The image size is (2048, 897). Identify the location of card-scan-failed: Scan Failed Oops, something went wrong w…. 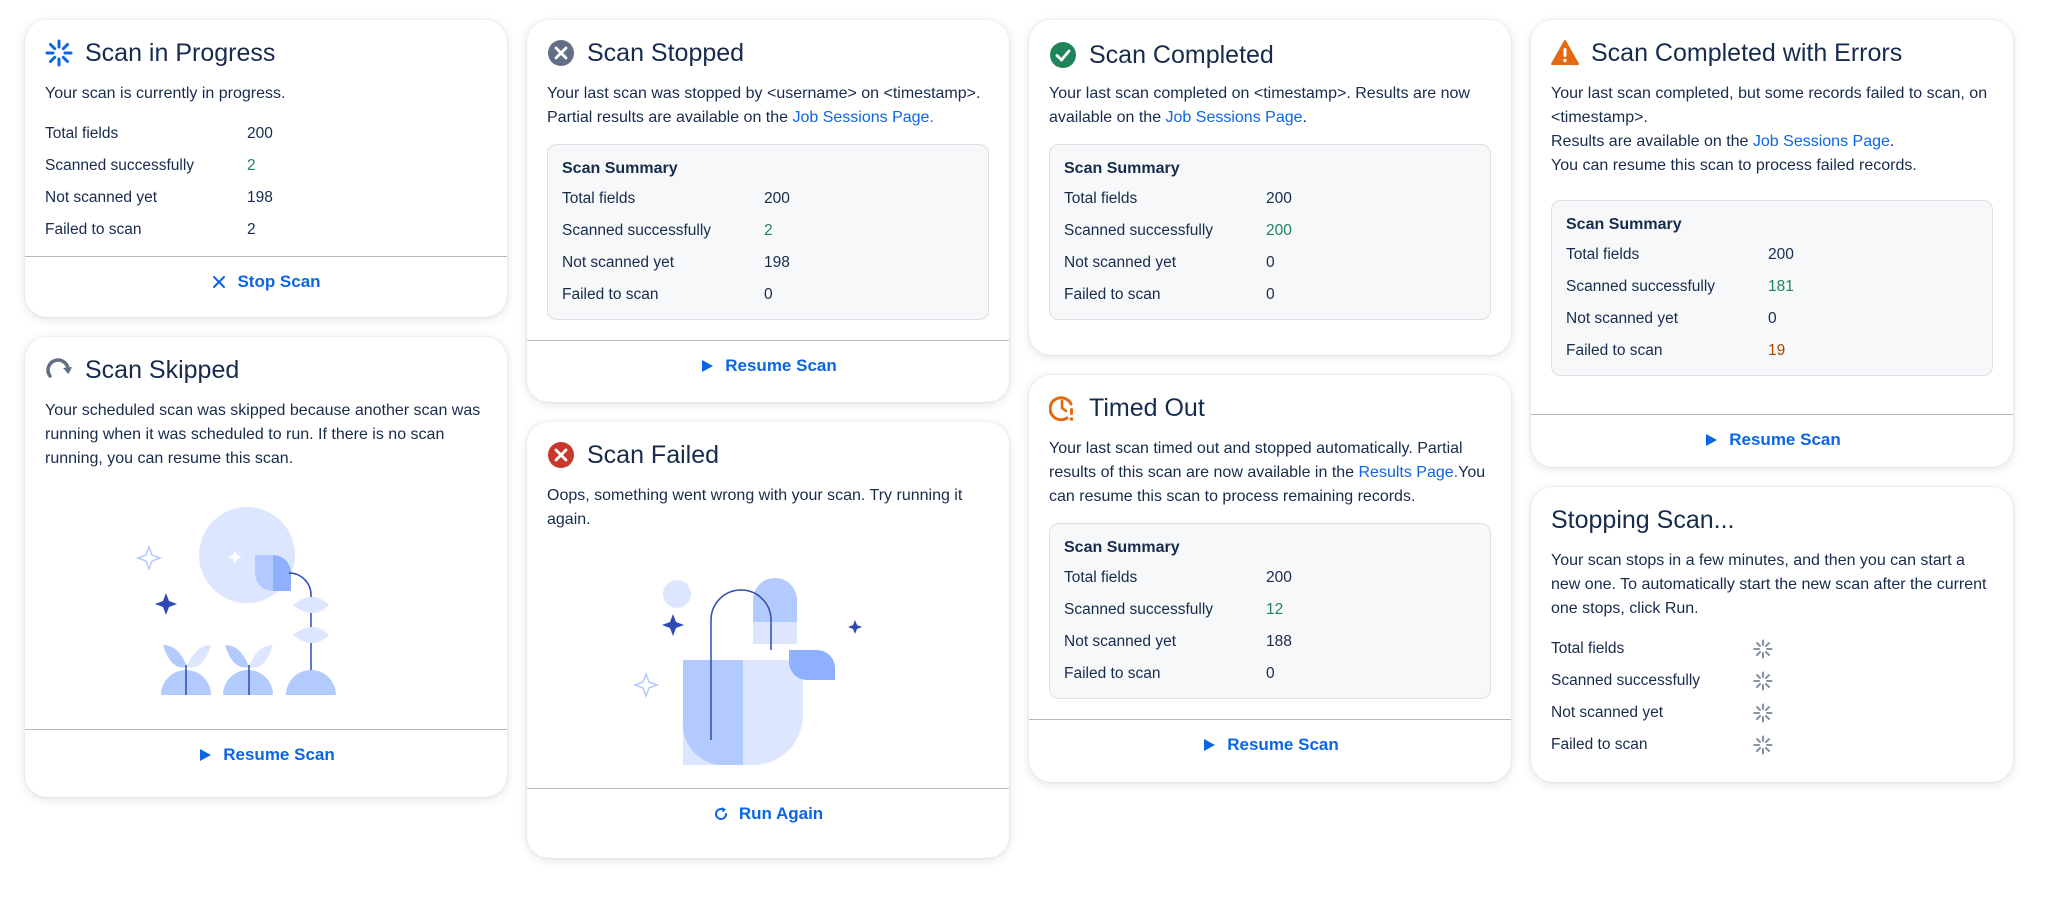
(768, 640).